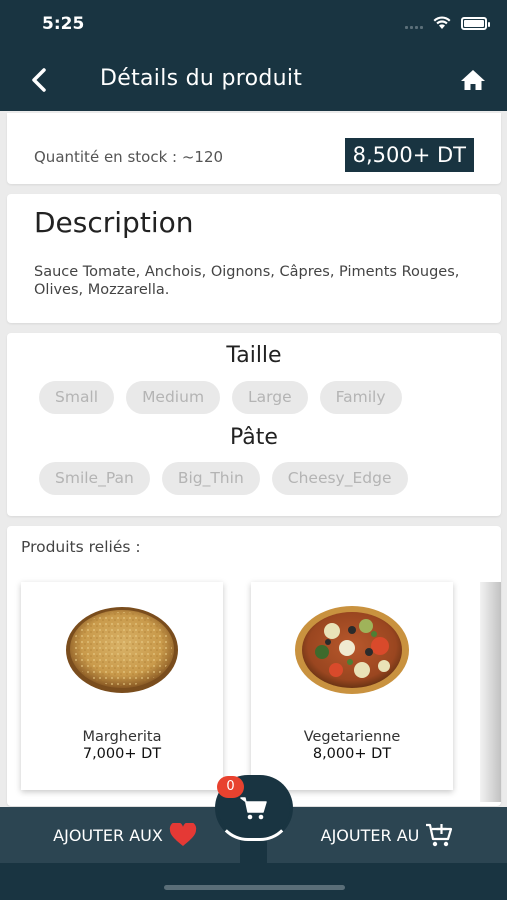 This screenshot has height=900, width=507. Describe the element at coordinates (409, 155) in the screenshot. I see `product-price: 8,500+ DT` at that location.